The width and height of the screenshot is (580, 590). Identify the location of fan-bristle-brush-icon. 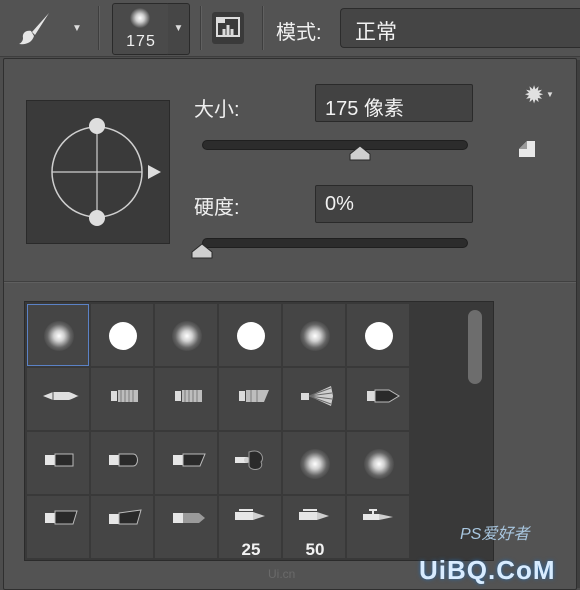
(317, 396).